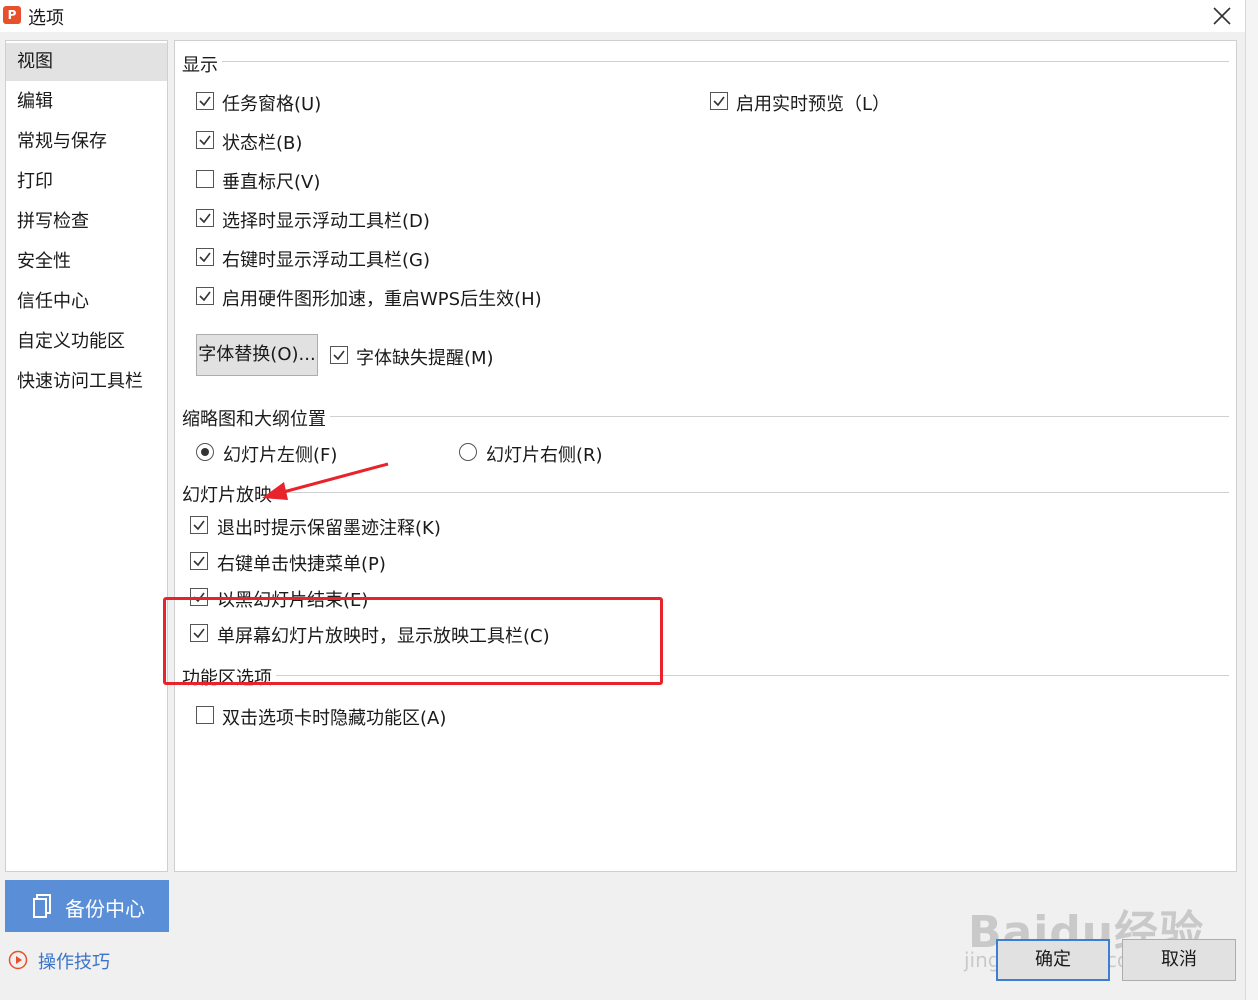 This screenshot has width=1258, height=1000. What do you see at coordinates (74, 962) in the screenshot?
I see `tips-label: 操作技巧` at bounding box center [74, 962].